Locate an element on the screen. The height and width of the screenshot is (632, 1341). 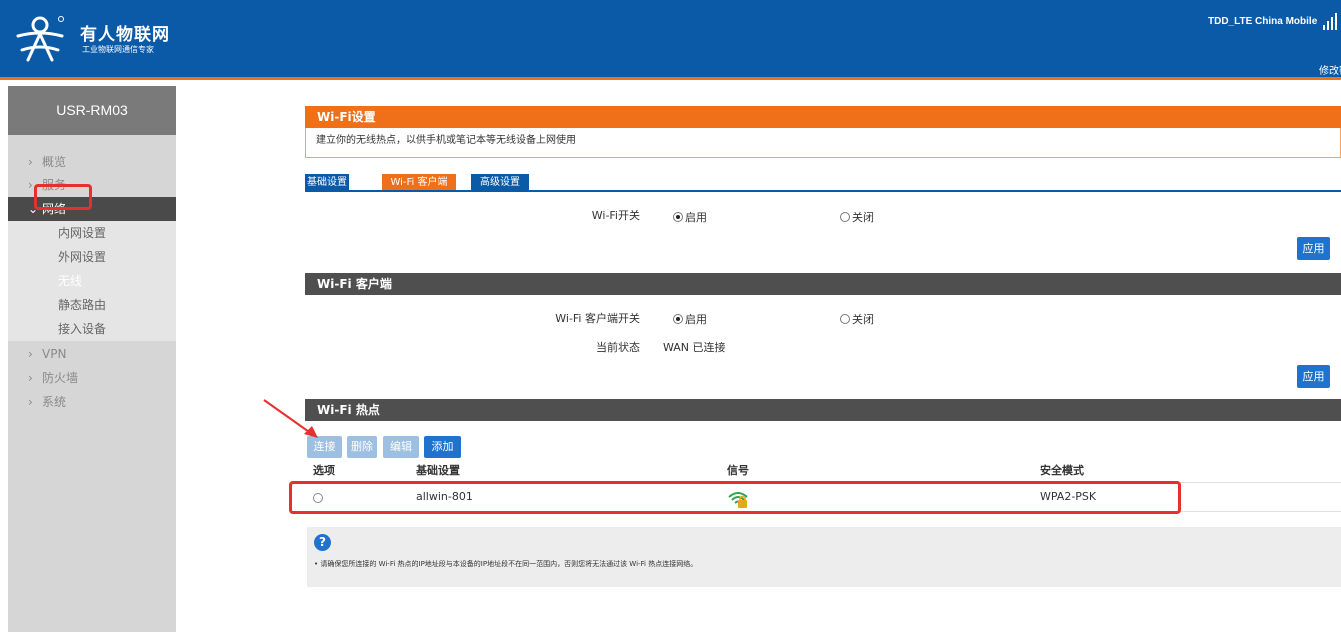
delete-button: 删除 is located at coordinates (362, 447).